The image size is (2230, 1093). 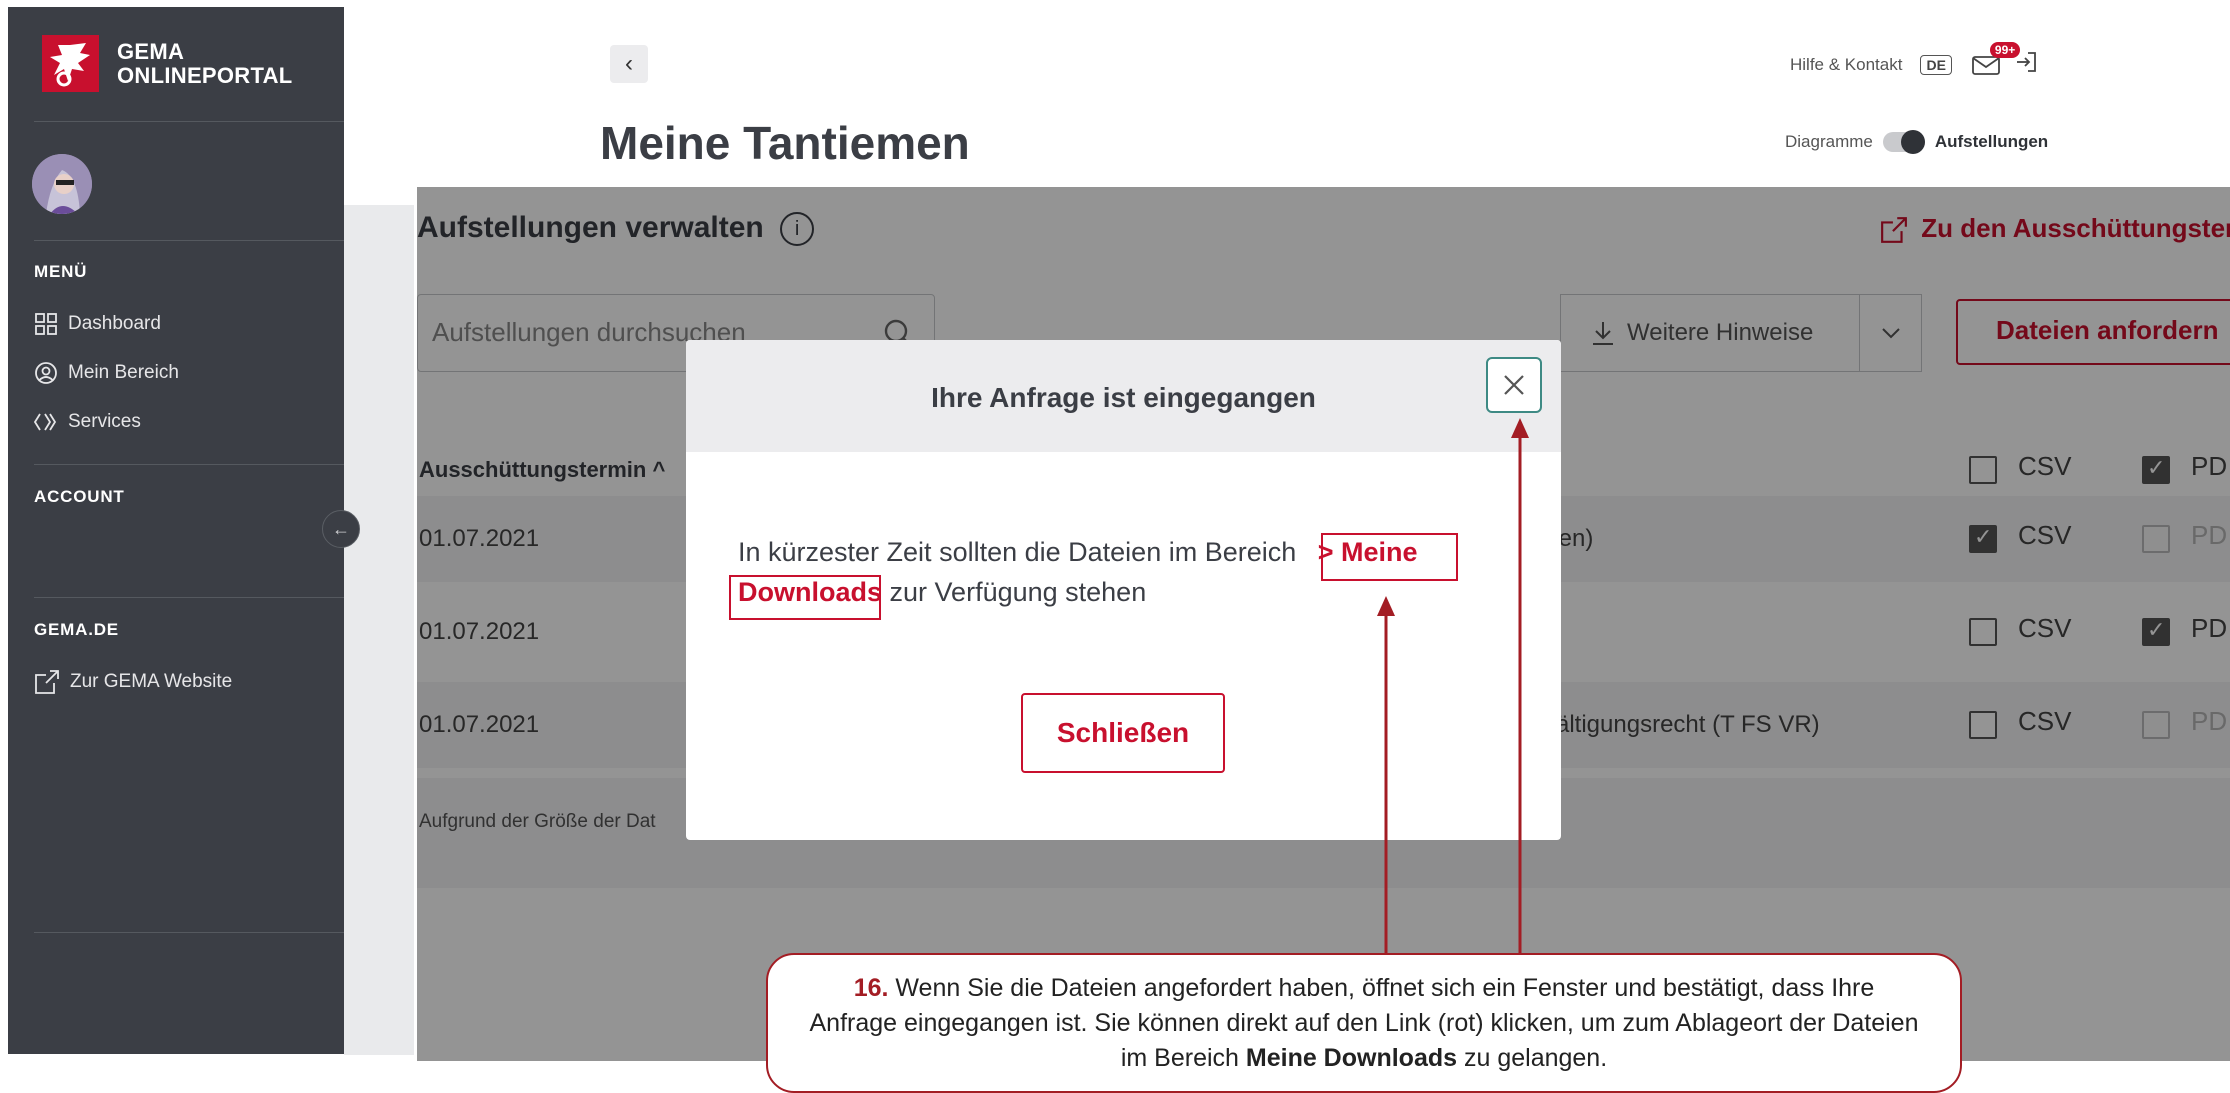 I want to click on view-toggle: Diagramme Aufstellungen, so click(x=1917, y=142).